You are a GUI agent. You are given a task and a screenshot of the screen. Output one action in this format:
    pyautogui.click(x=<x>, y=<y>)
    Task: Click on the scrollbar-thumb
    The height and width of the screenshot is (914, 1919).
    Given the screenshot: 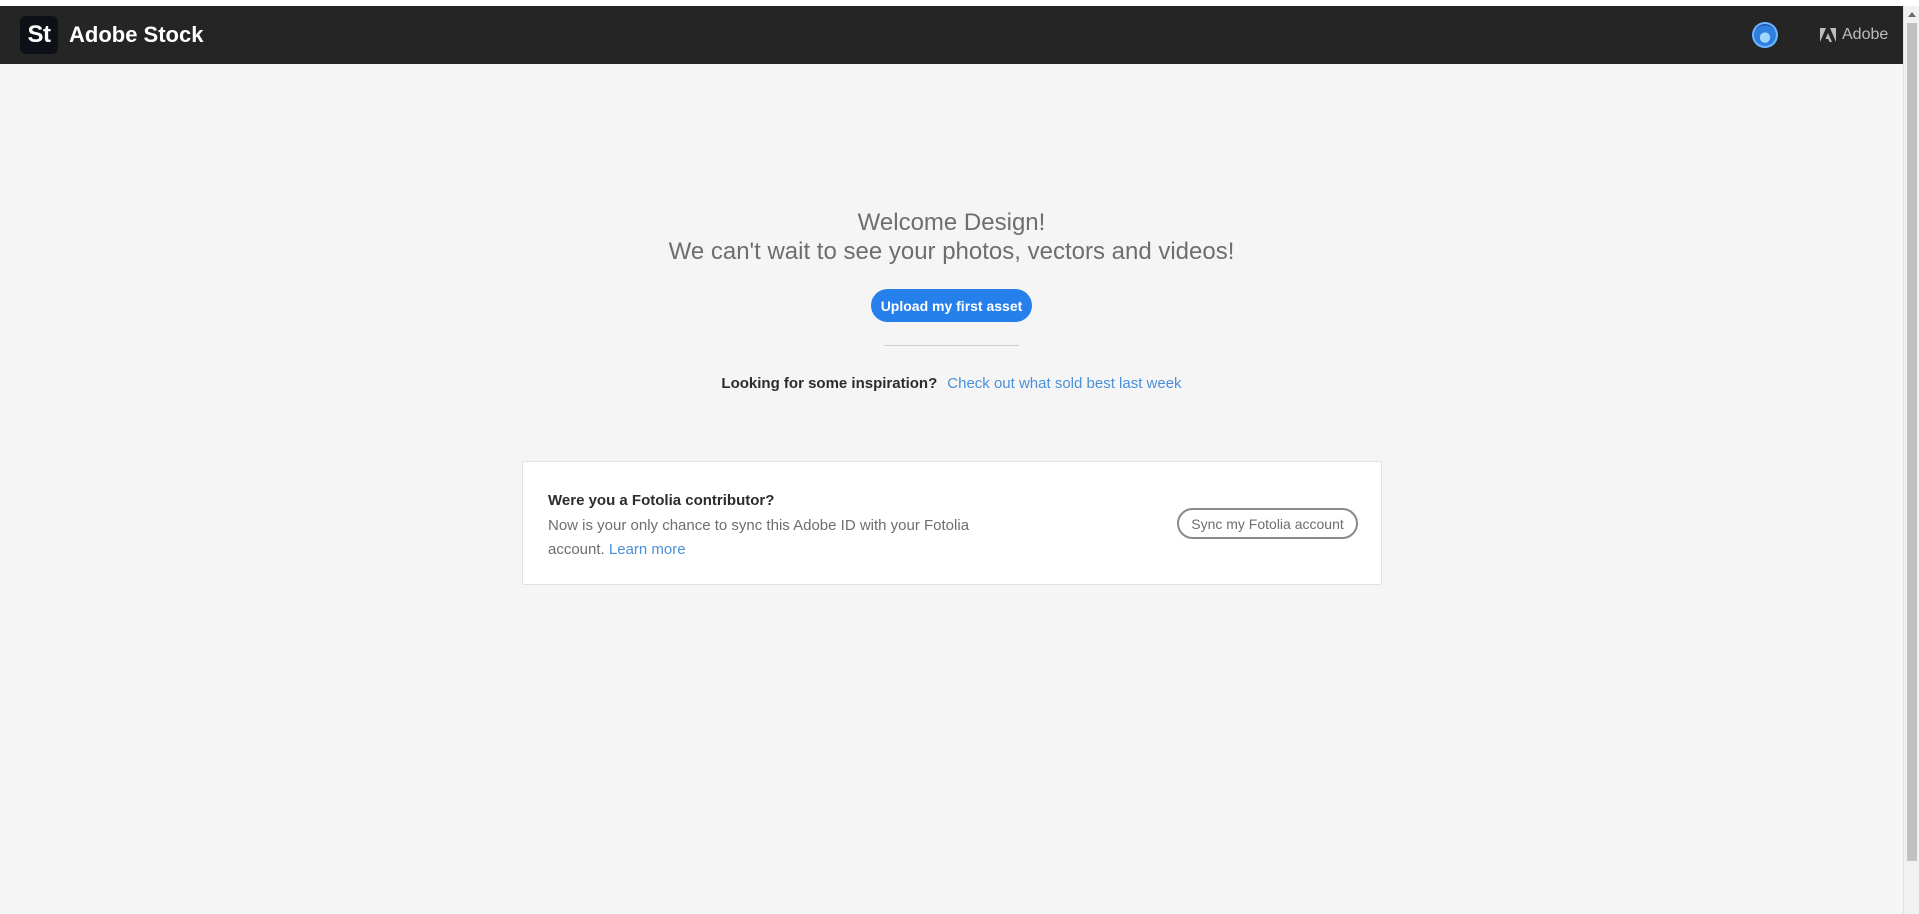 What is the action you would take?
    pyautogui.click(x=1912, y=442)
    